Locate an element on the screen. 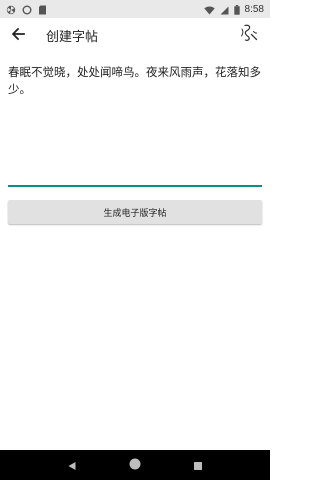  nav-home-button is located at coordinates (135, 465).